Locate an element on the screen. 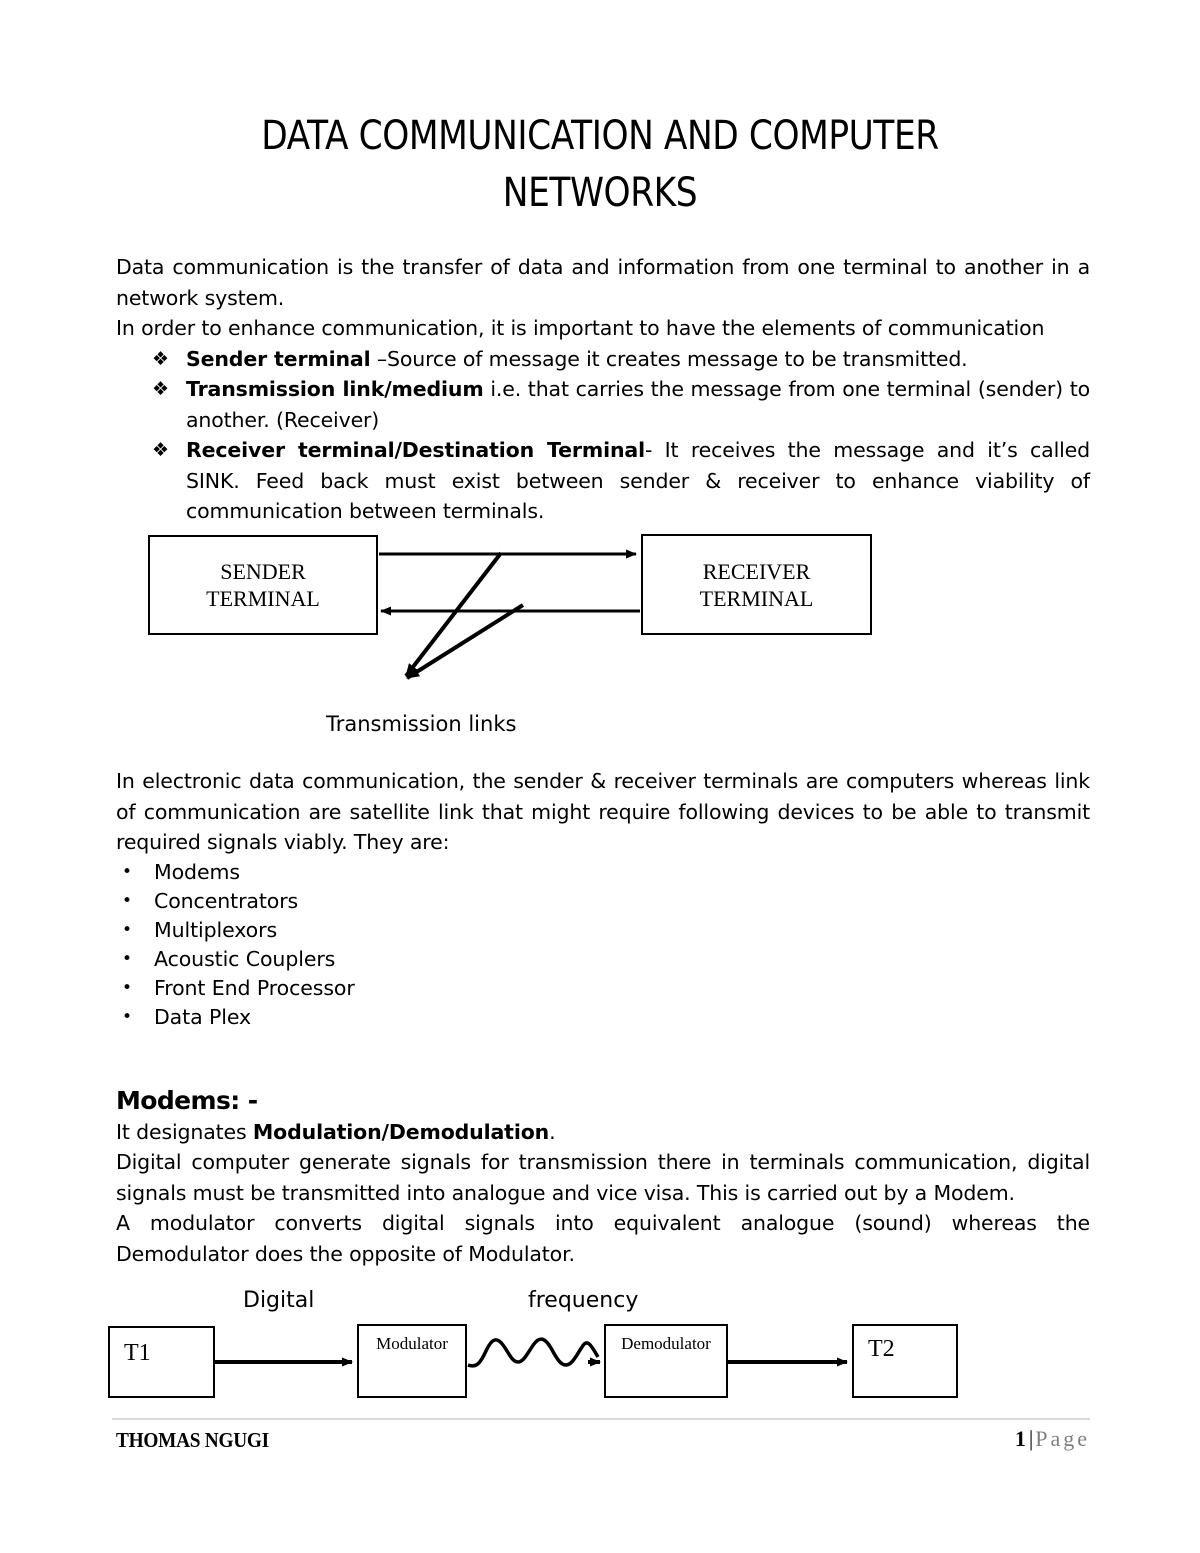  device-label: Multiplexors is located at coordinates (216, 929).